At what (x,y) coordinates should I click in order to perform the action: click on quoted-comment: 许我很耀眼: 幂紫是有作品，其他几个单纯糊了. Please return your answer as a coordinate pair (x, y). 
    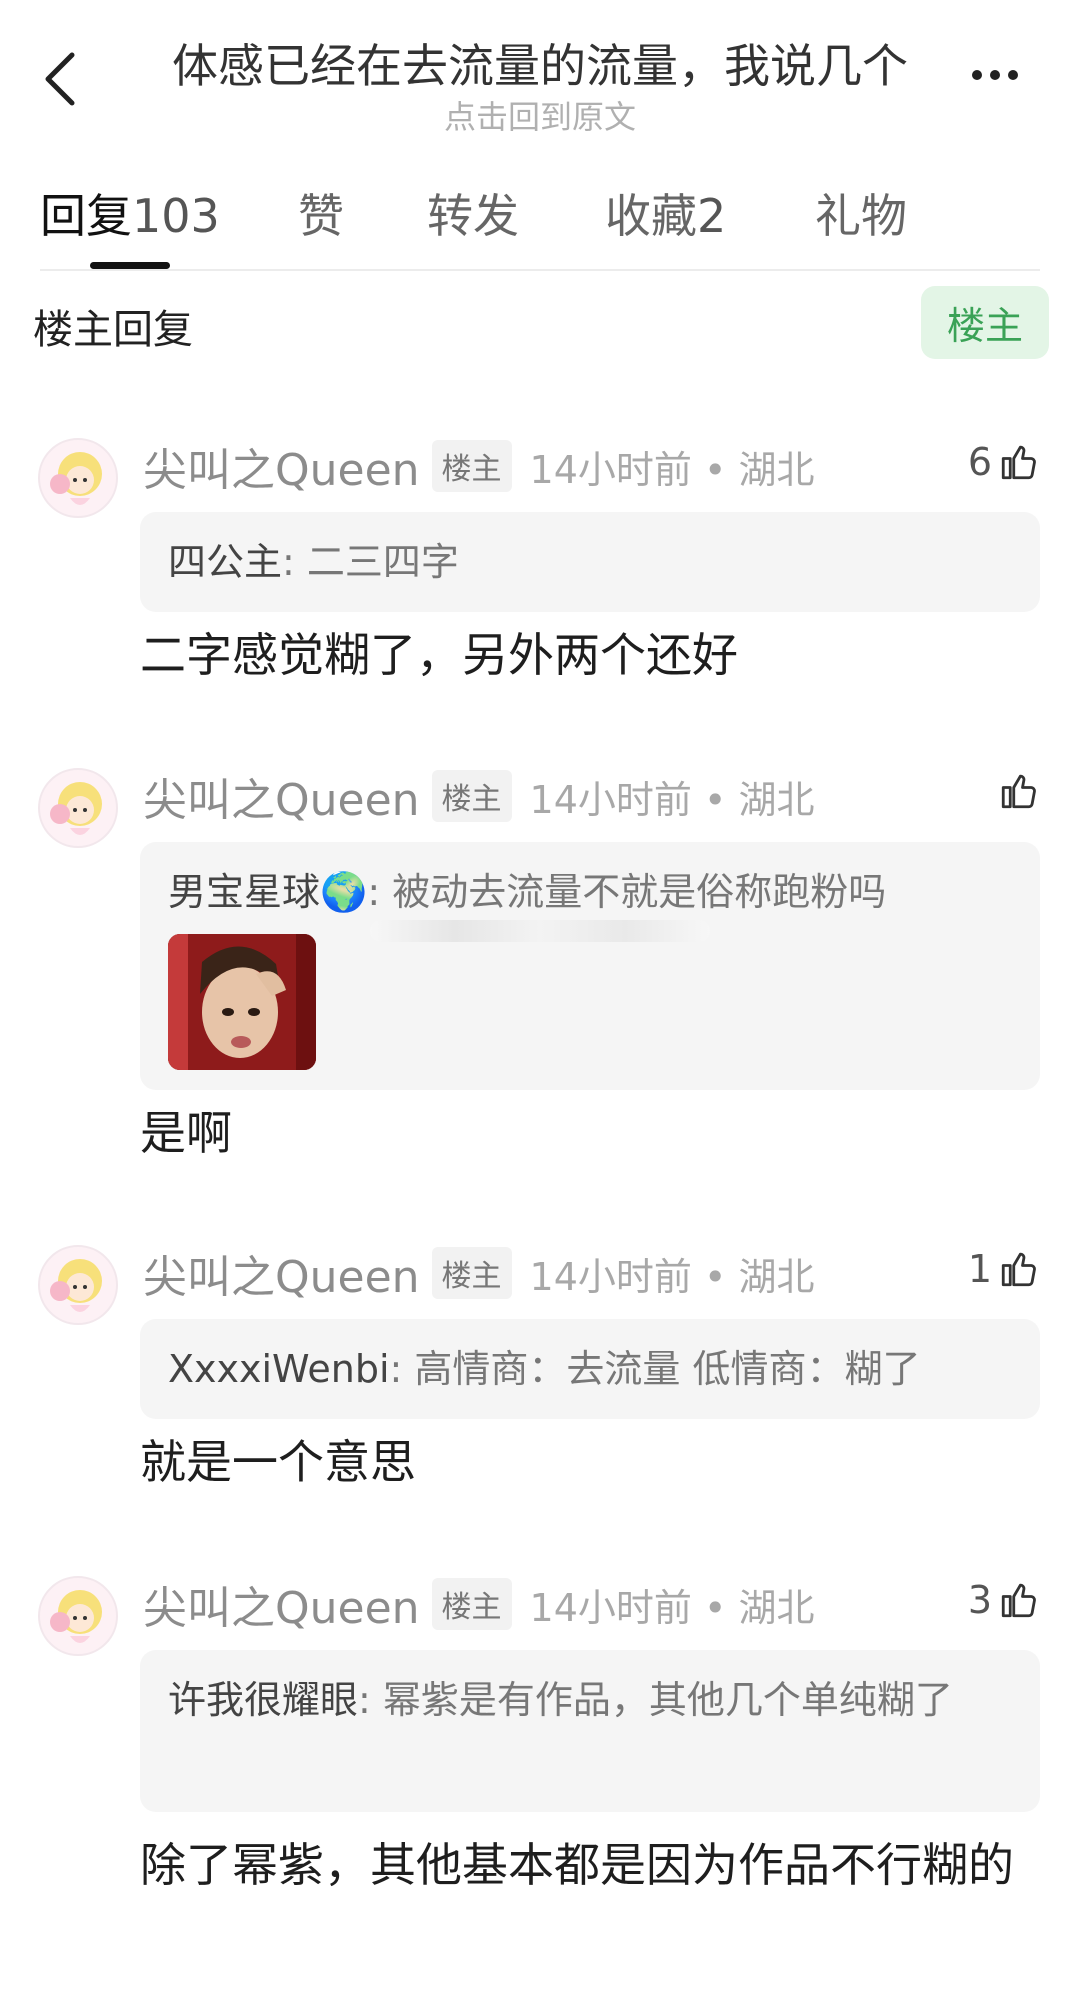
    Looking at the image, I should click on (590, 1731).